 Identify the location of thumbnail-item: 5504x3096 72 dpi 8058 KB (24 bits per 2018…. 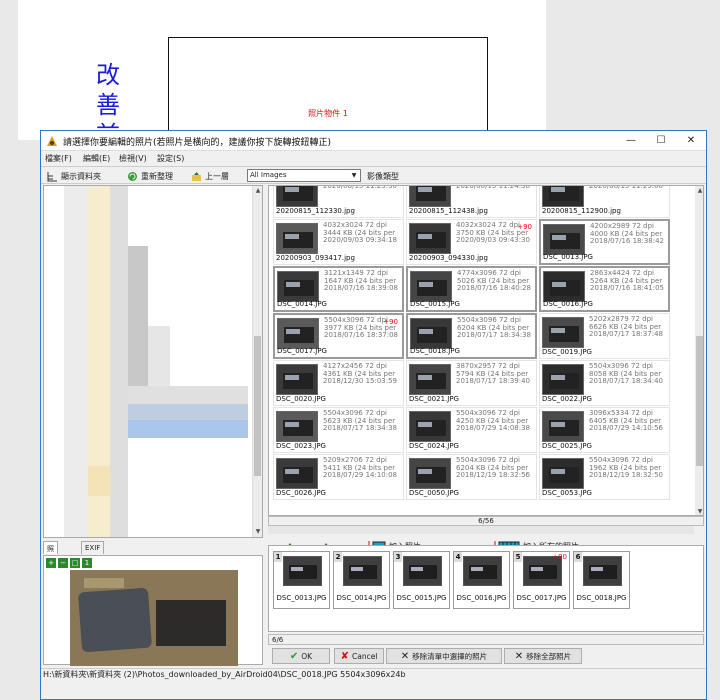
(604, 383).